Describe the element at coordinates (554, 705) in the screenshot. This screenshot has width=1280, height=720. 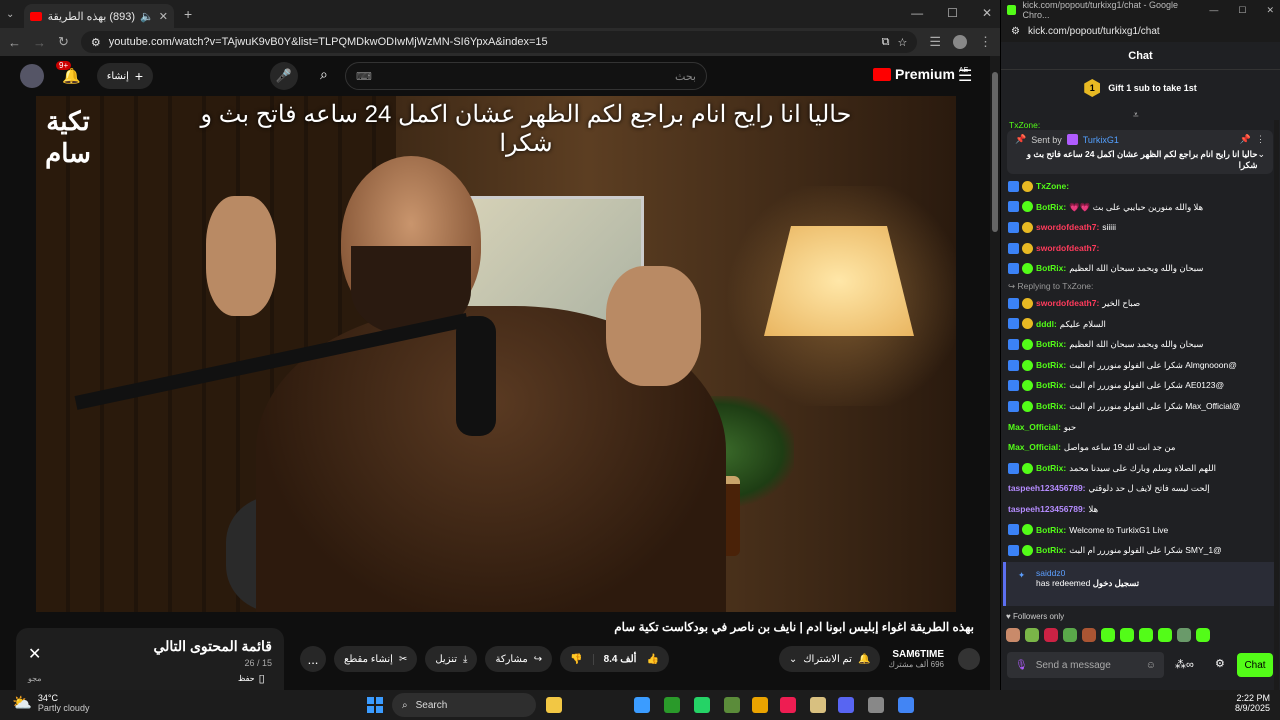
I see `file-explorer-icon` at that location.